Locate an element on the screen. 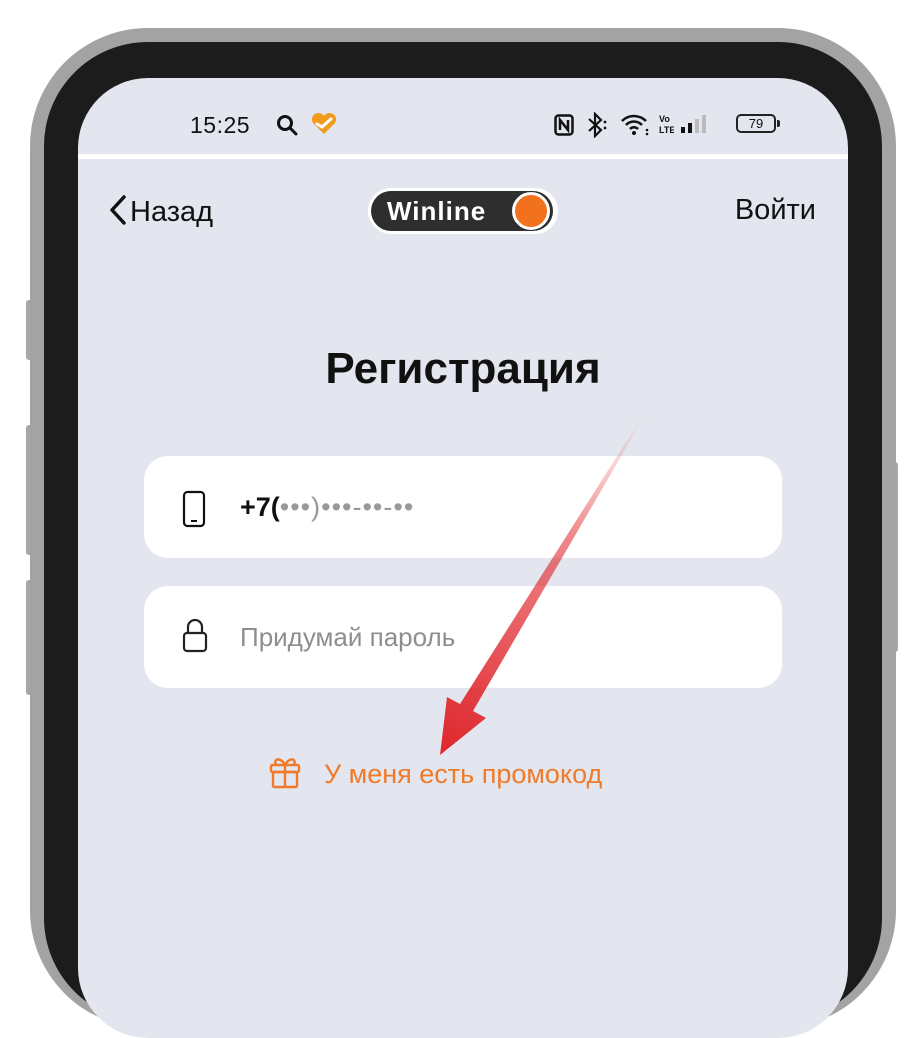 This screenshot has width=924, height=1038. phone-prefix: +7( is located at coordinates (260, 507).